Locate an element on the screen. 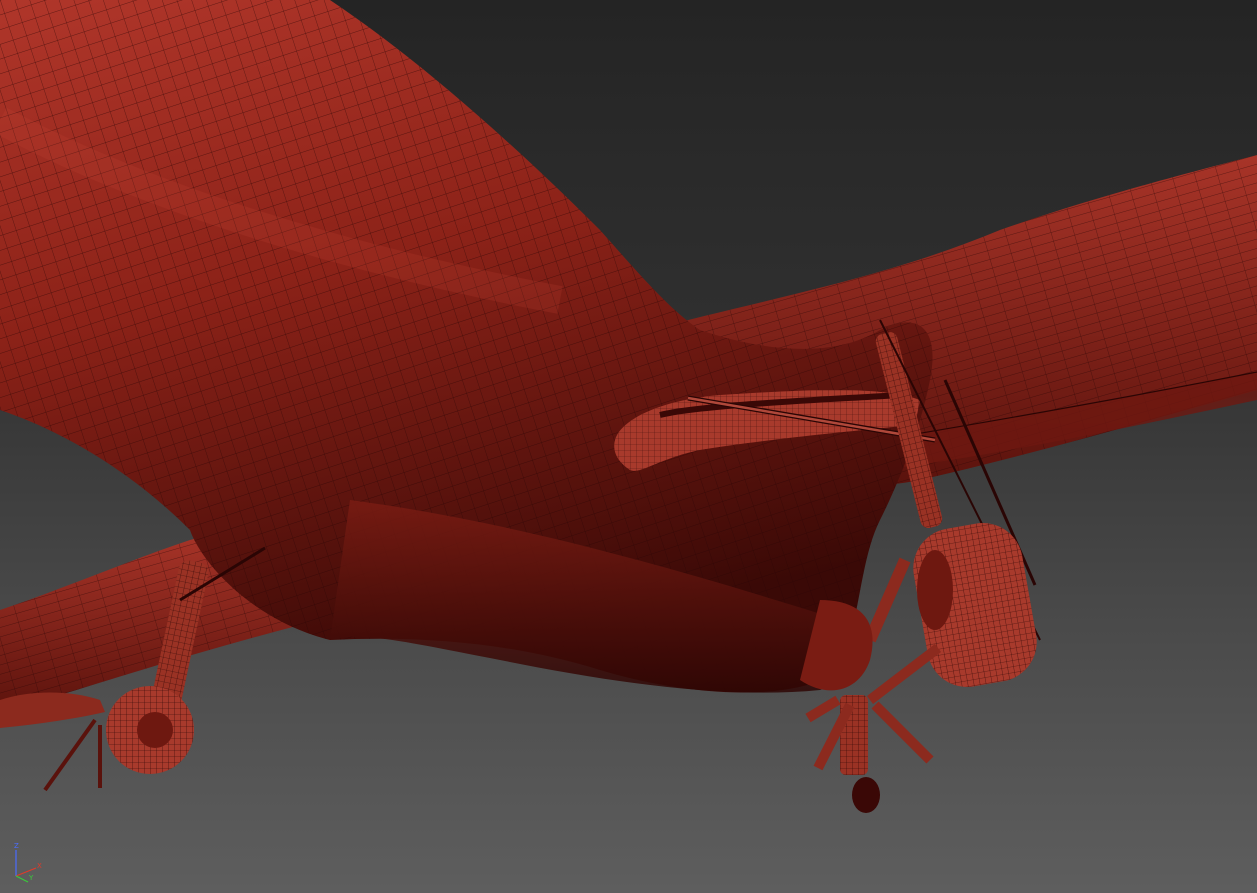 The height and width of the screenshot is (893, 1257). y-axis-line is located at coordinates (22, 879).